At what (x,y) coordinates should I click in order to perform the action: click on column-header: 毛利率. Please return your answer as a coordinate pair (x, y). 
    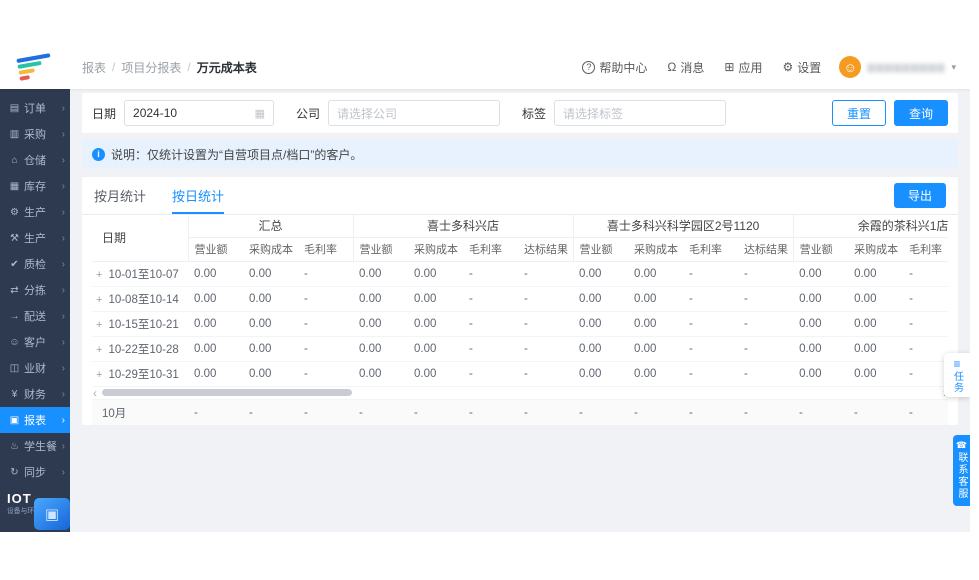
    Looking at the image, I should click on (326, 249).